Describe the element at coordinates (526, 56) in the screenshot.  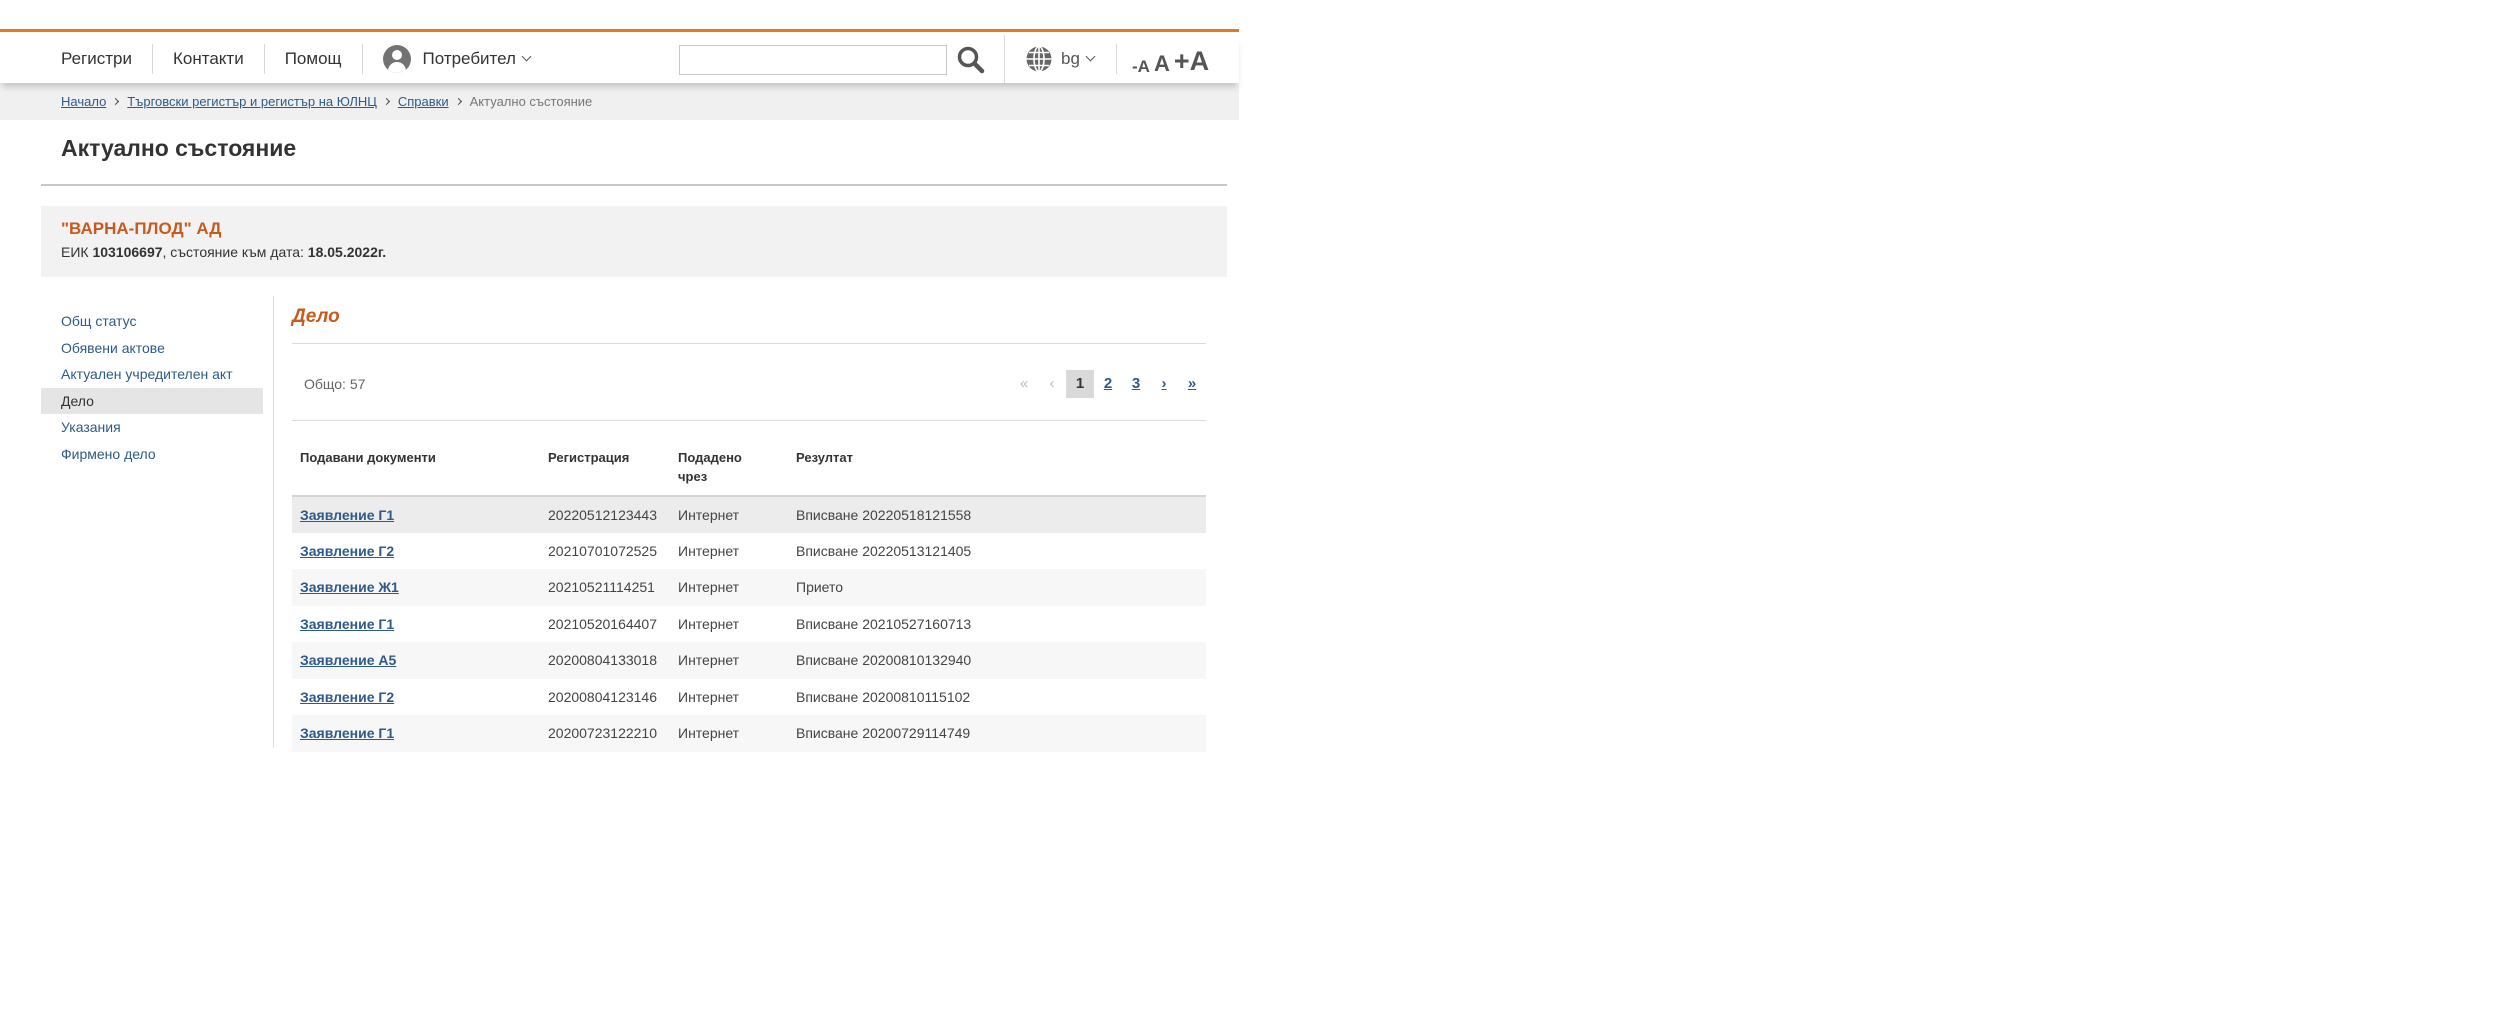
I see `chevron-down-icon` at that location.